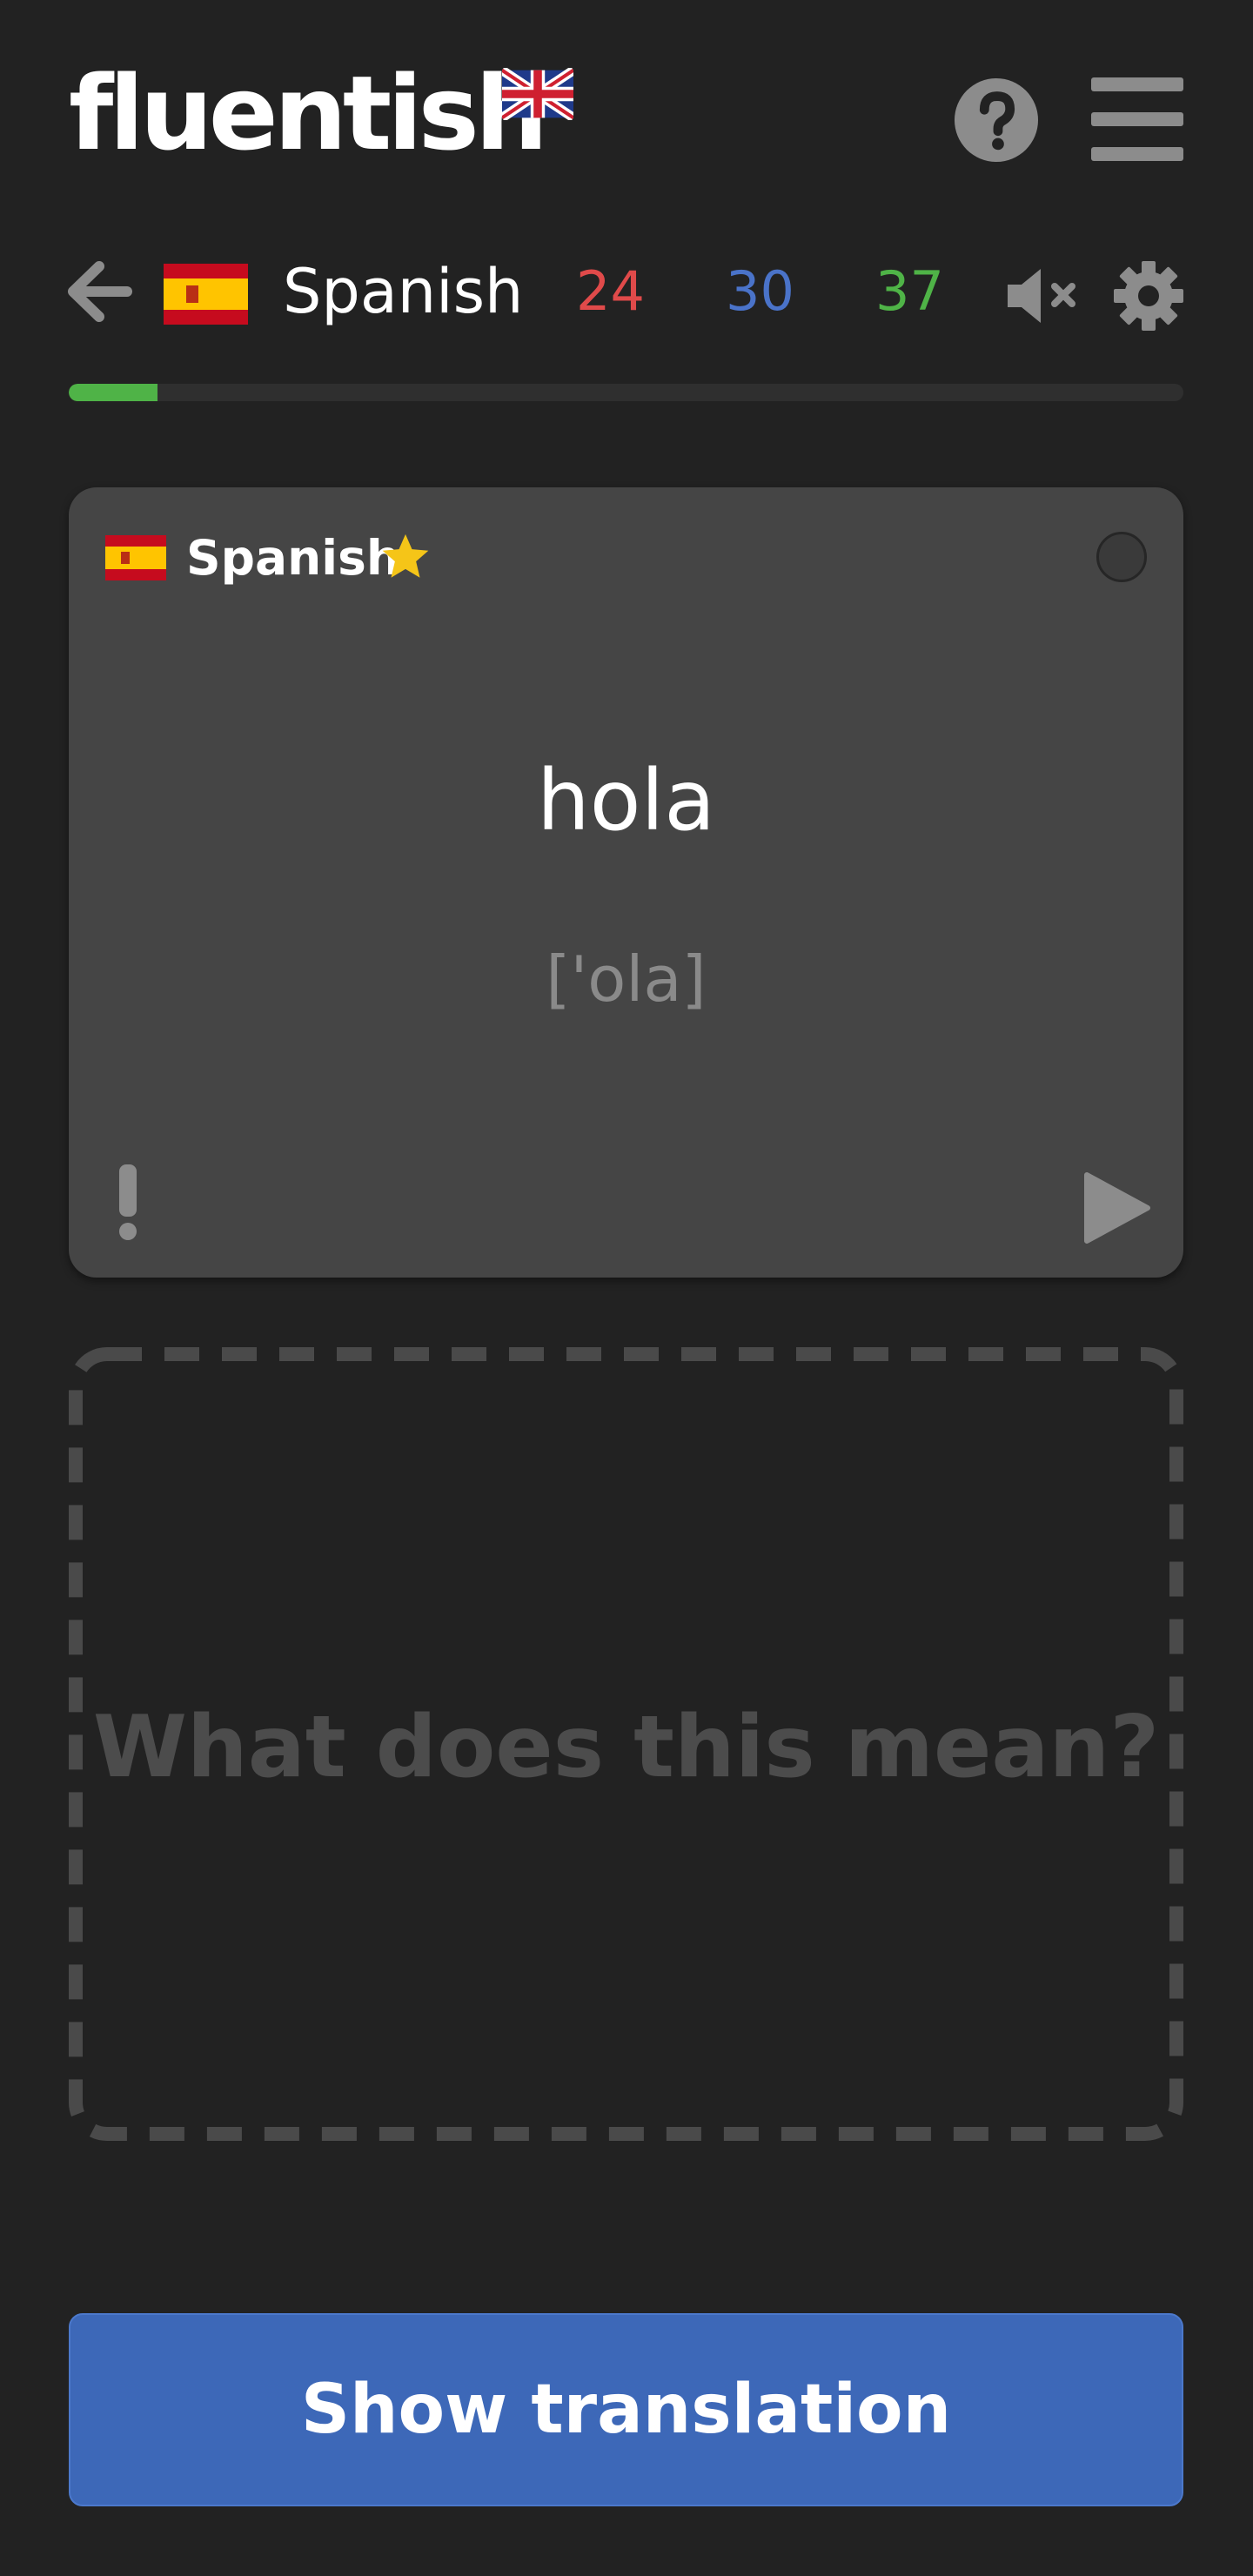  What do you see at coordinates (1148, 296) in the screenshot?
I see `gear-icon` at bounding box center [1148, 296].